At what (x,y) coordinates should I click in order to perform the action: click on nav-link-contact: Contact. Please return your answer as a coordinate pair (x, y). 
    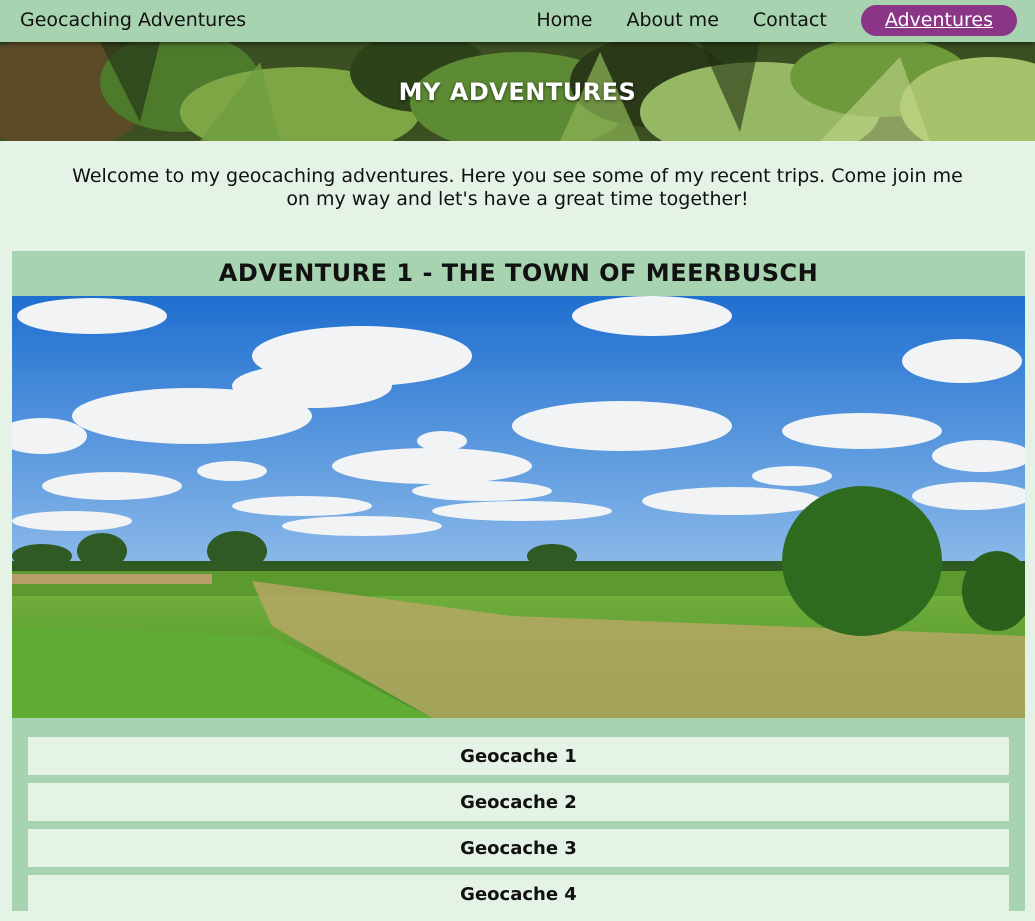
    Looking at the image, I should click on (790, 20).